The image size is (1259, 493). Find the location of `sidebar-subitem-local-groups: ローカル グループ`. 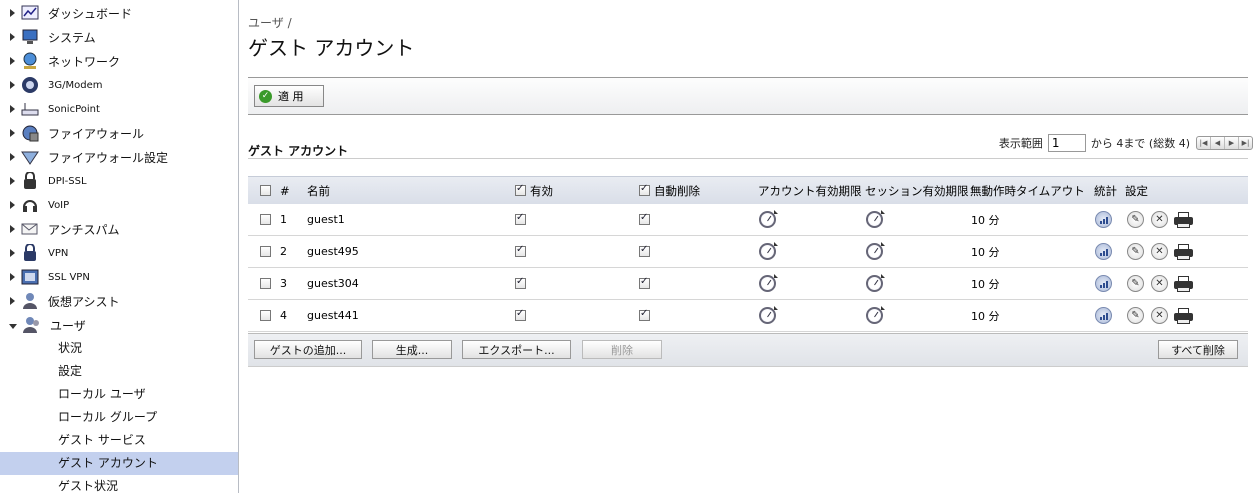

sidebar-subitem-local-groups: ローカル グループ is located at coordinates (119, 417).